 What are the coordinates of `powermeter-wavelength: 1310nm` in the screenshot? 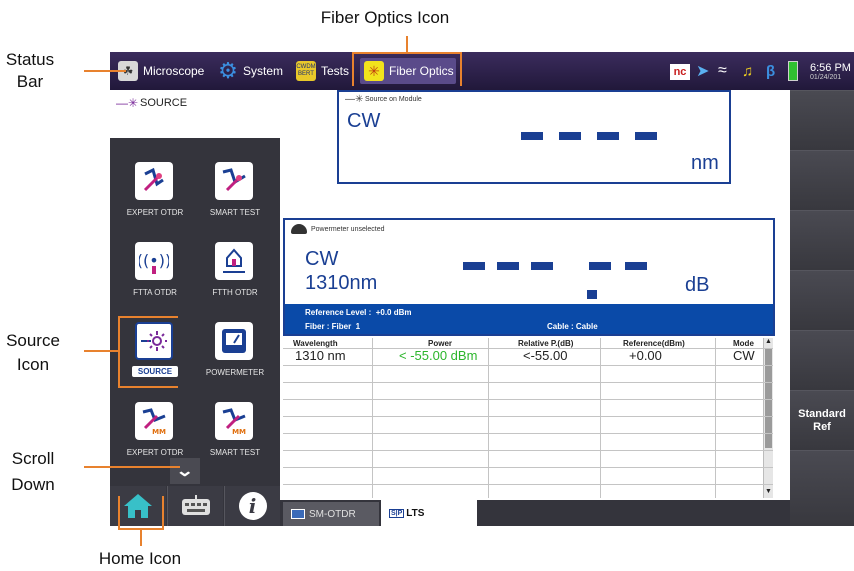 It's located at (341, 283).